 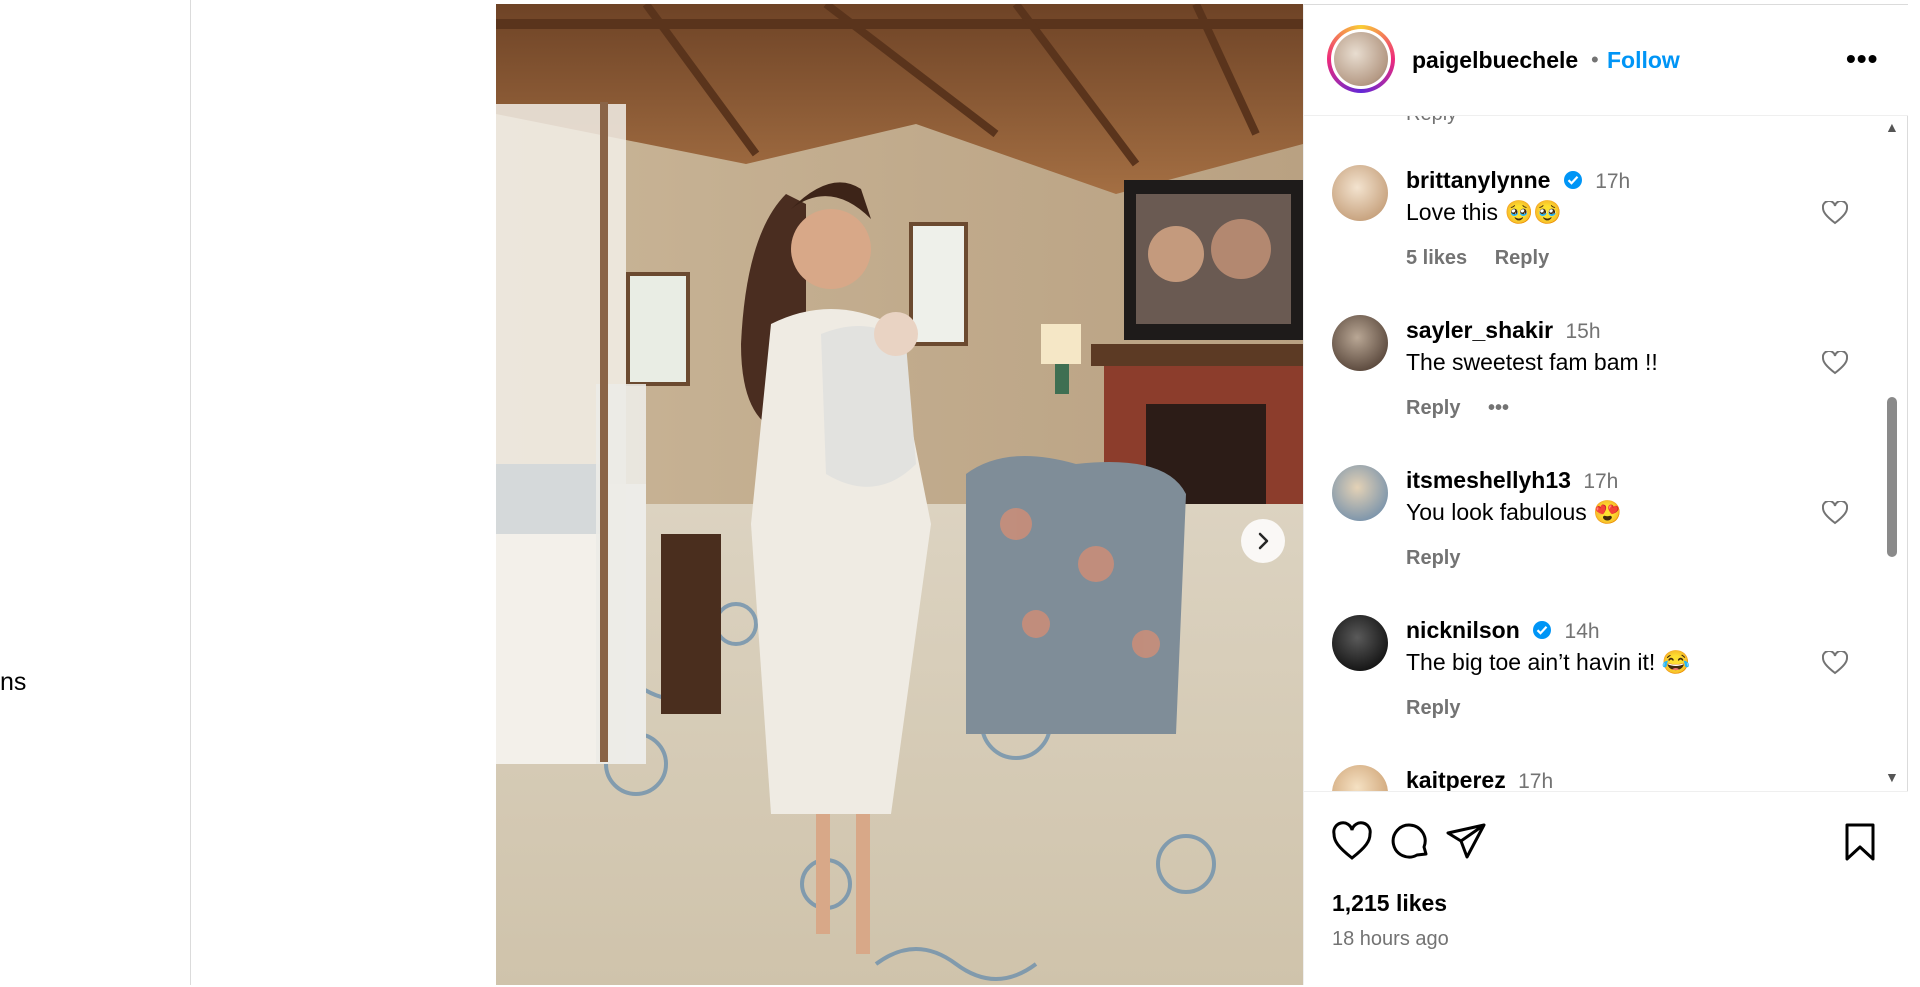 I want to click on comment-meta: Reply •••, so click(x=1468, y=408).